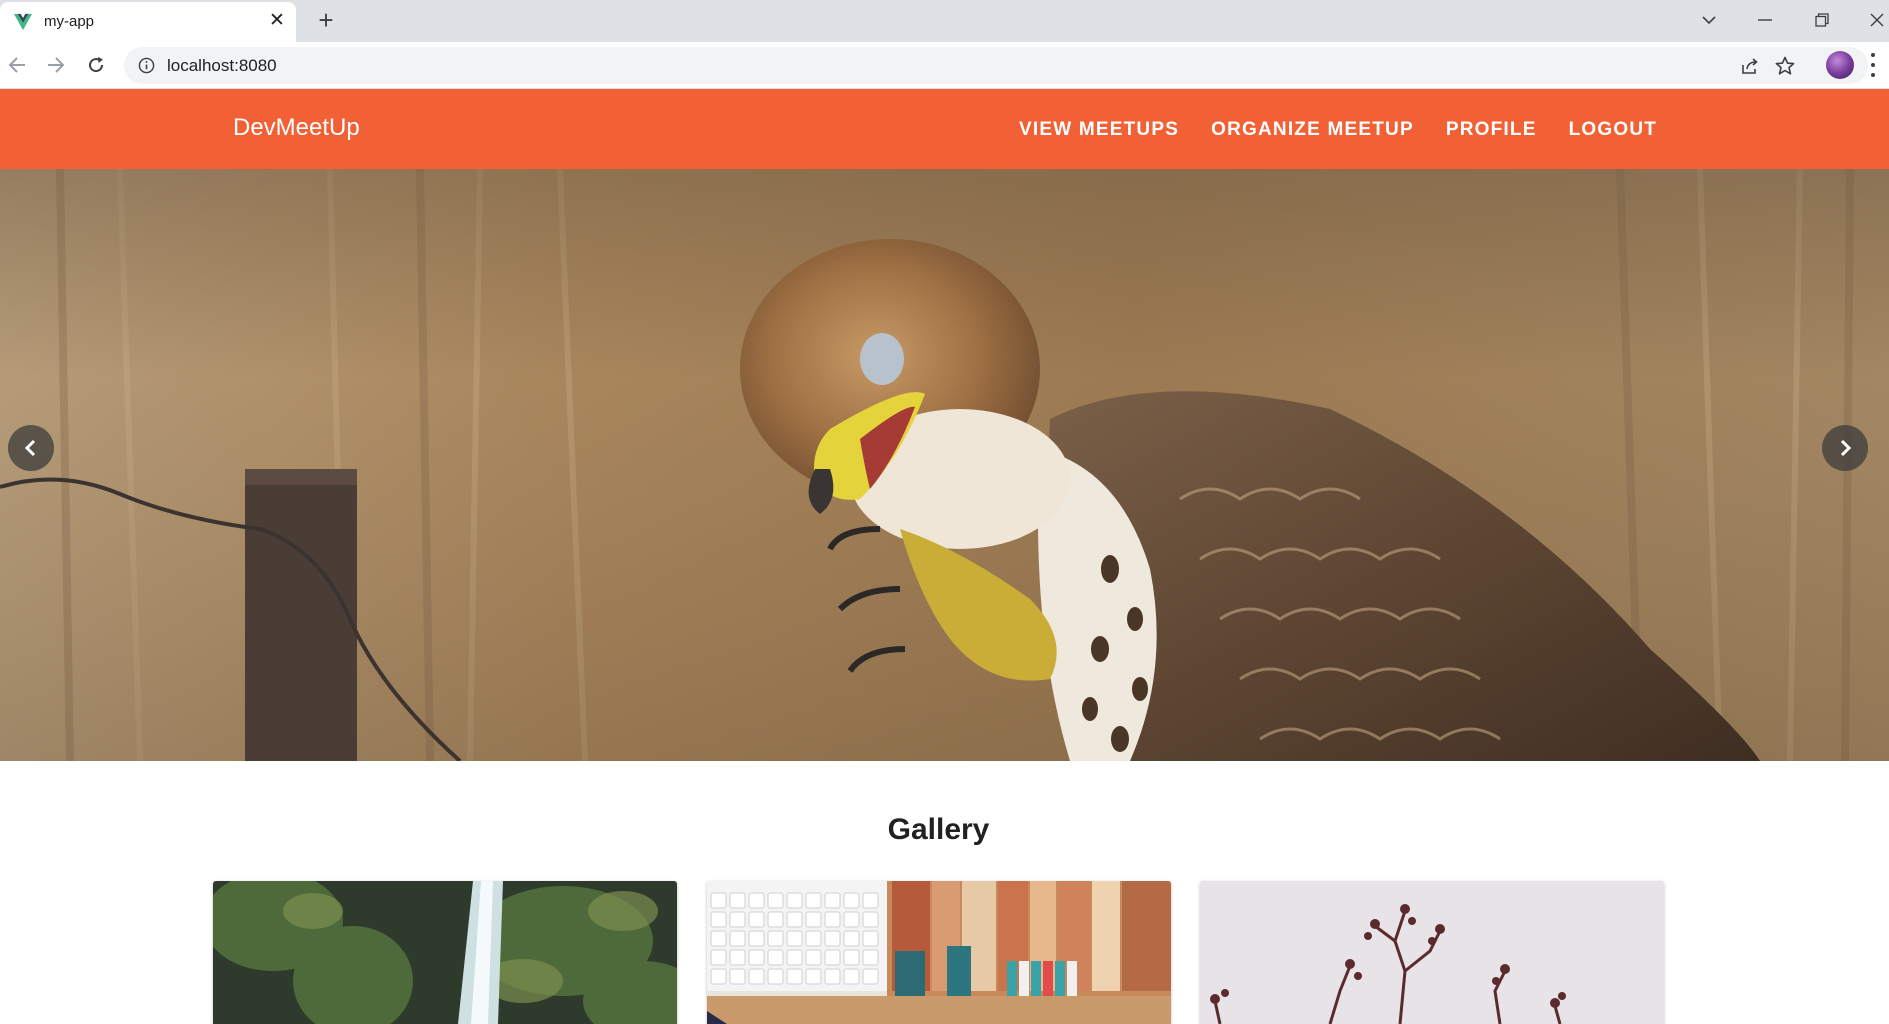 The image size is (1889, 1024). I want to click on close-tab-icon: ✕, so click(277, 21).